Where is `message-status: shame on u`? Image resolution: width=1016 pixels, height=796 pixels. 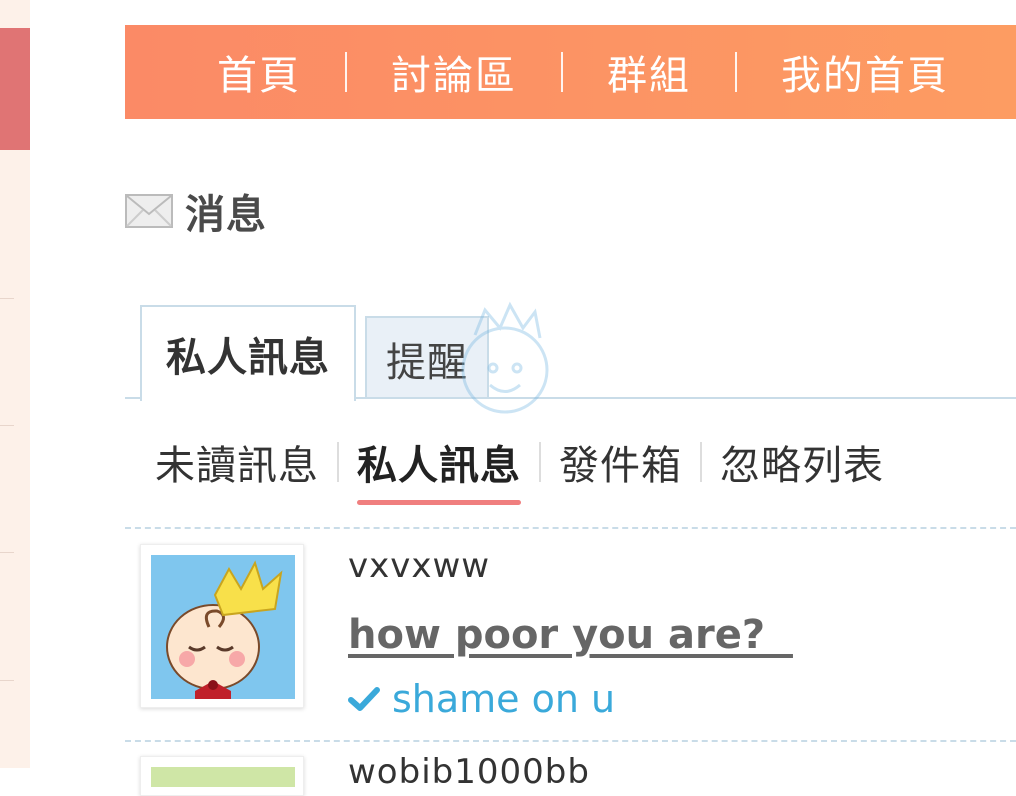
message-status: shame on u is located at coordinates (481, 699).